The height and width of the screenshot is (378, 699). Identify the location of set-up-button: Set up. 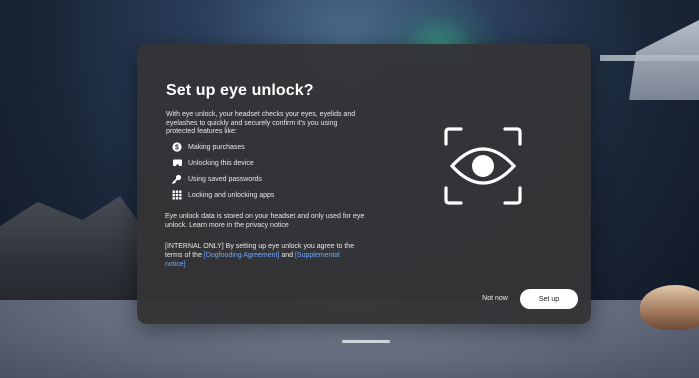
(549, 299).